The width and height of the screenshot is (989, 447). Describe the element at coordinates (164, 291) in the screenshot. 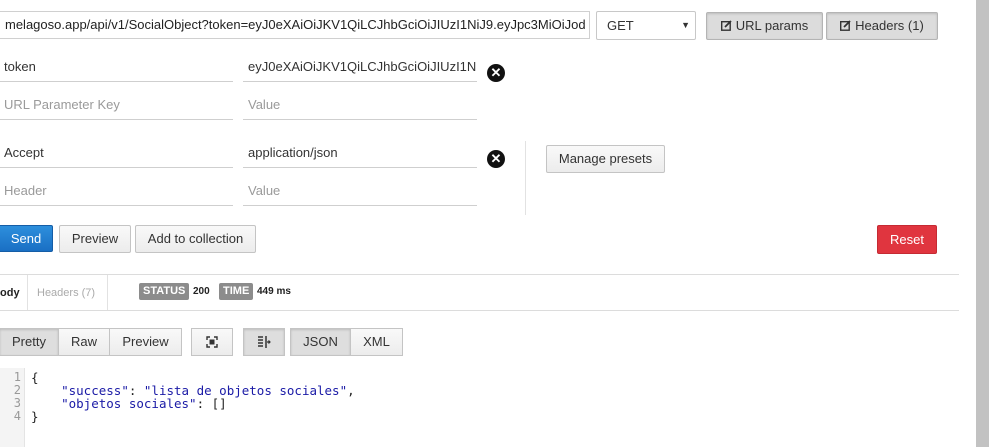

I see `status-badge: STATUS` at that location.